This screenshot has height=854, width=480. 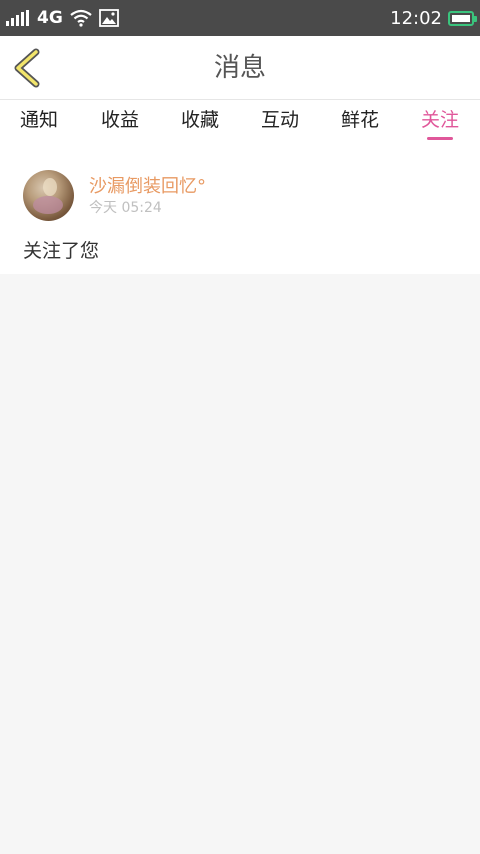 I want to click on battery-icon, so click(x=462, y=18).